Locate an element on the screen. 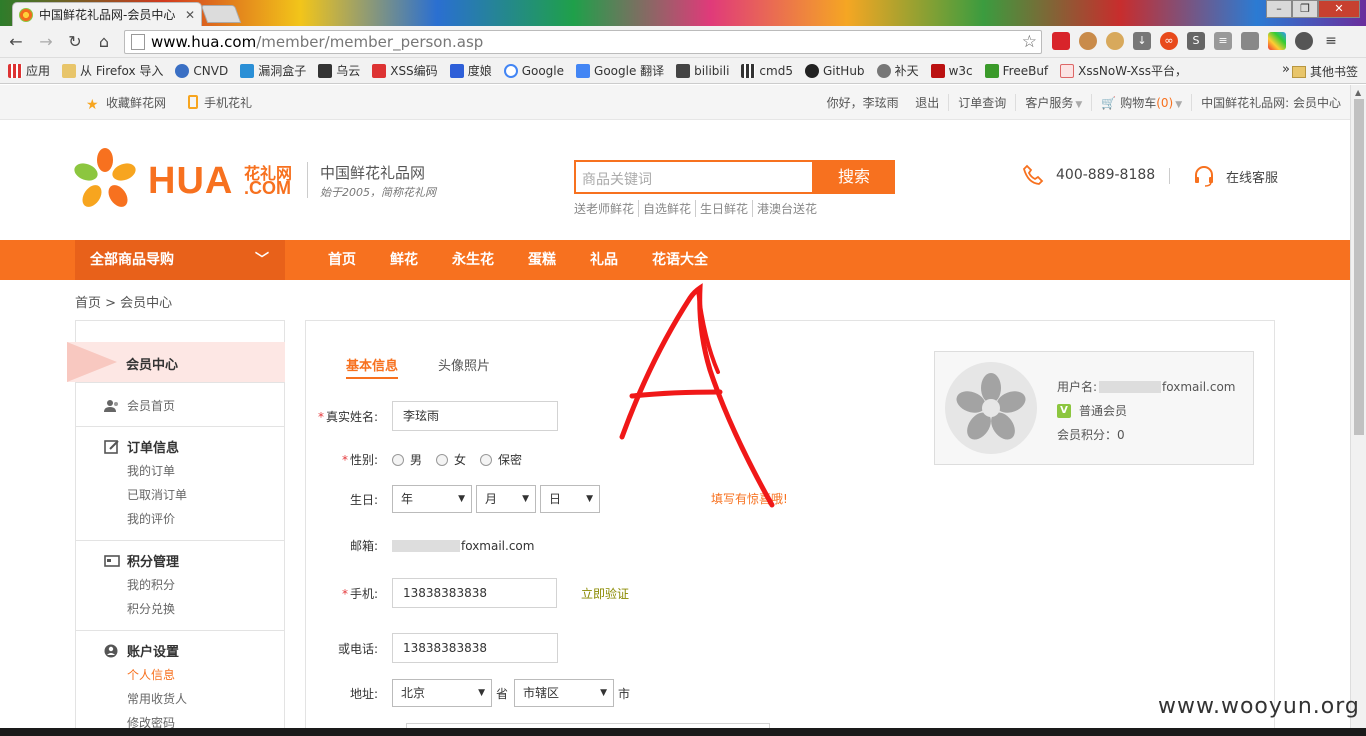 This screenshot has width=1366, height=736. chevron-down-icon: ﹀ is located at coordinates (262, 260).